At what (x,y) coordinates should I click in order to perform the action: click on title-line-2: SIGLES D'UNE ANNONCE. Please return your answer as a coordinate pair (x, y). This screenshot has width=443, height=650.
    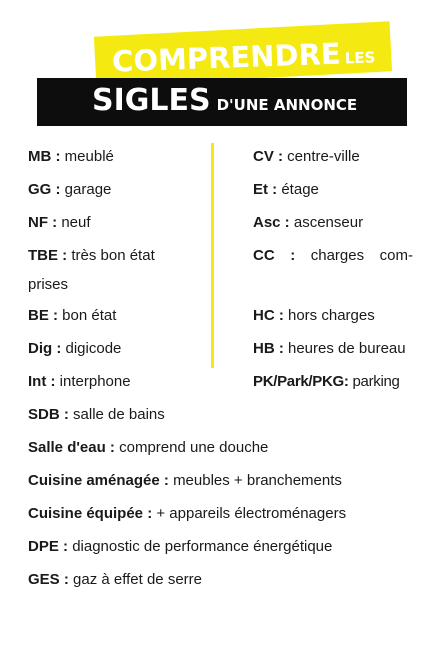
    Looking at the image, I should click on (224, 100).